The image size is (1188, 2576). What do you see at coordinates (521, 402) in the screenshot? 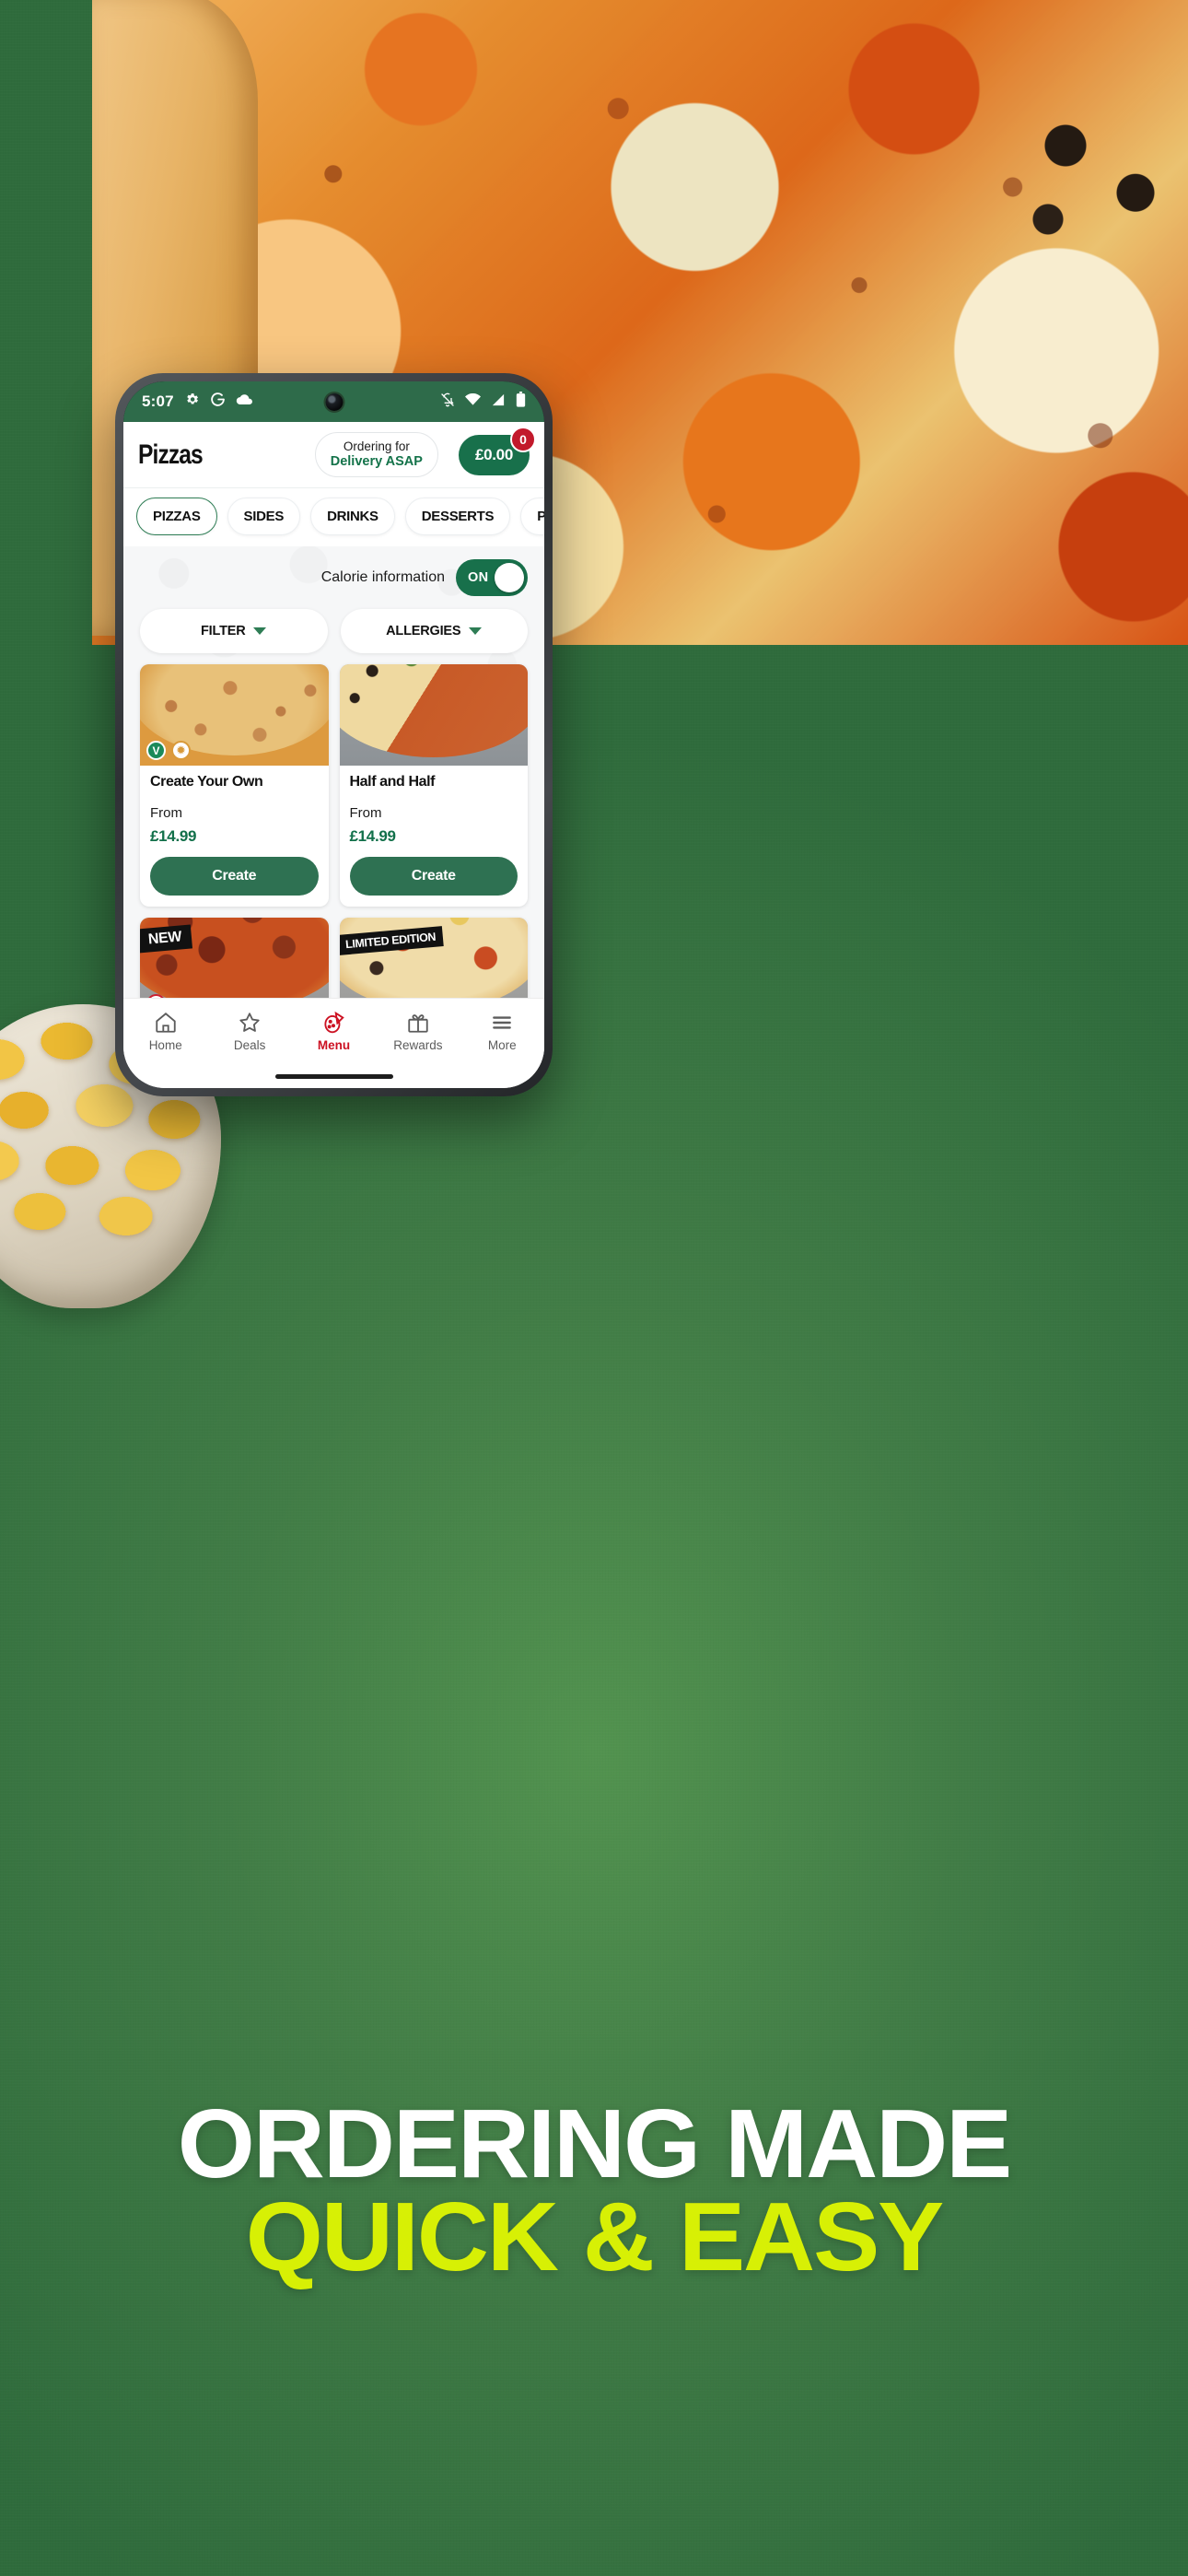
I see `battery-icon` at bounding box center [521, 402].